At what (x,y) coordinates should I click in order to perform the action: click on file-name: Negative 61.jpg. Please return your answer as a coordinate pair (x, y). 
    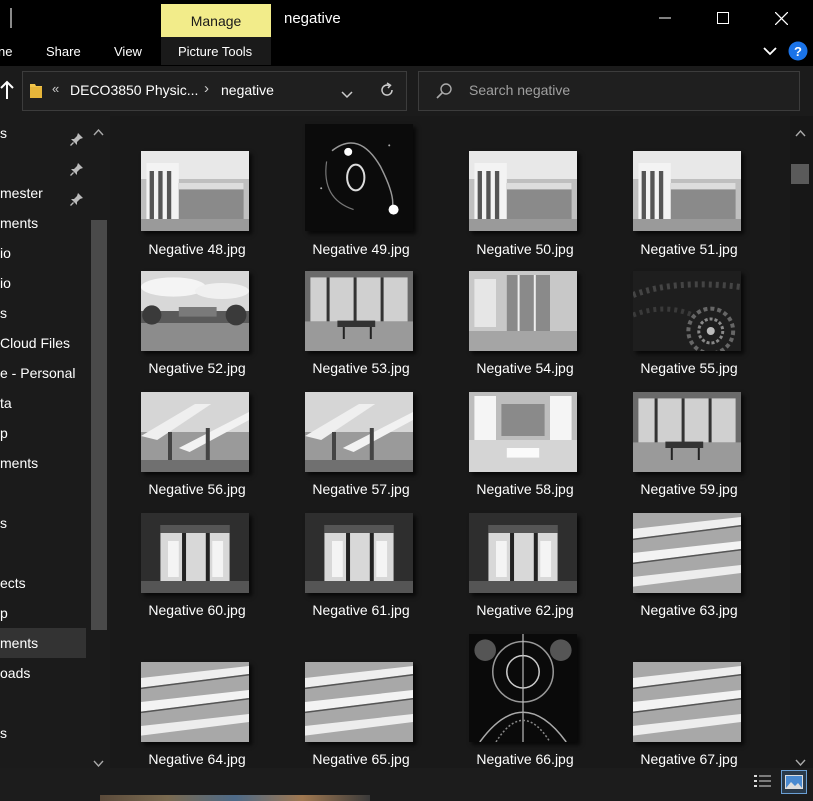
    Looking at the image, I should click on (361, 610).